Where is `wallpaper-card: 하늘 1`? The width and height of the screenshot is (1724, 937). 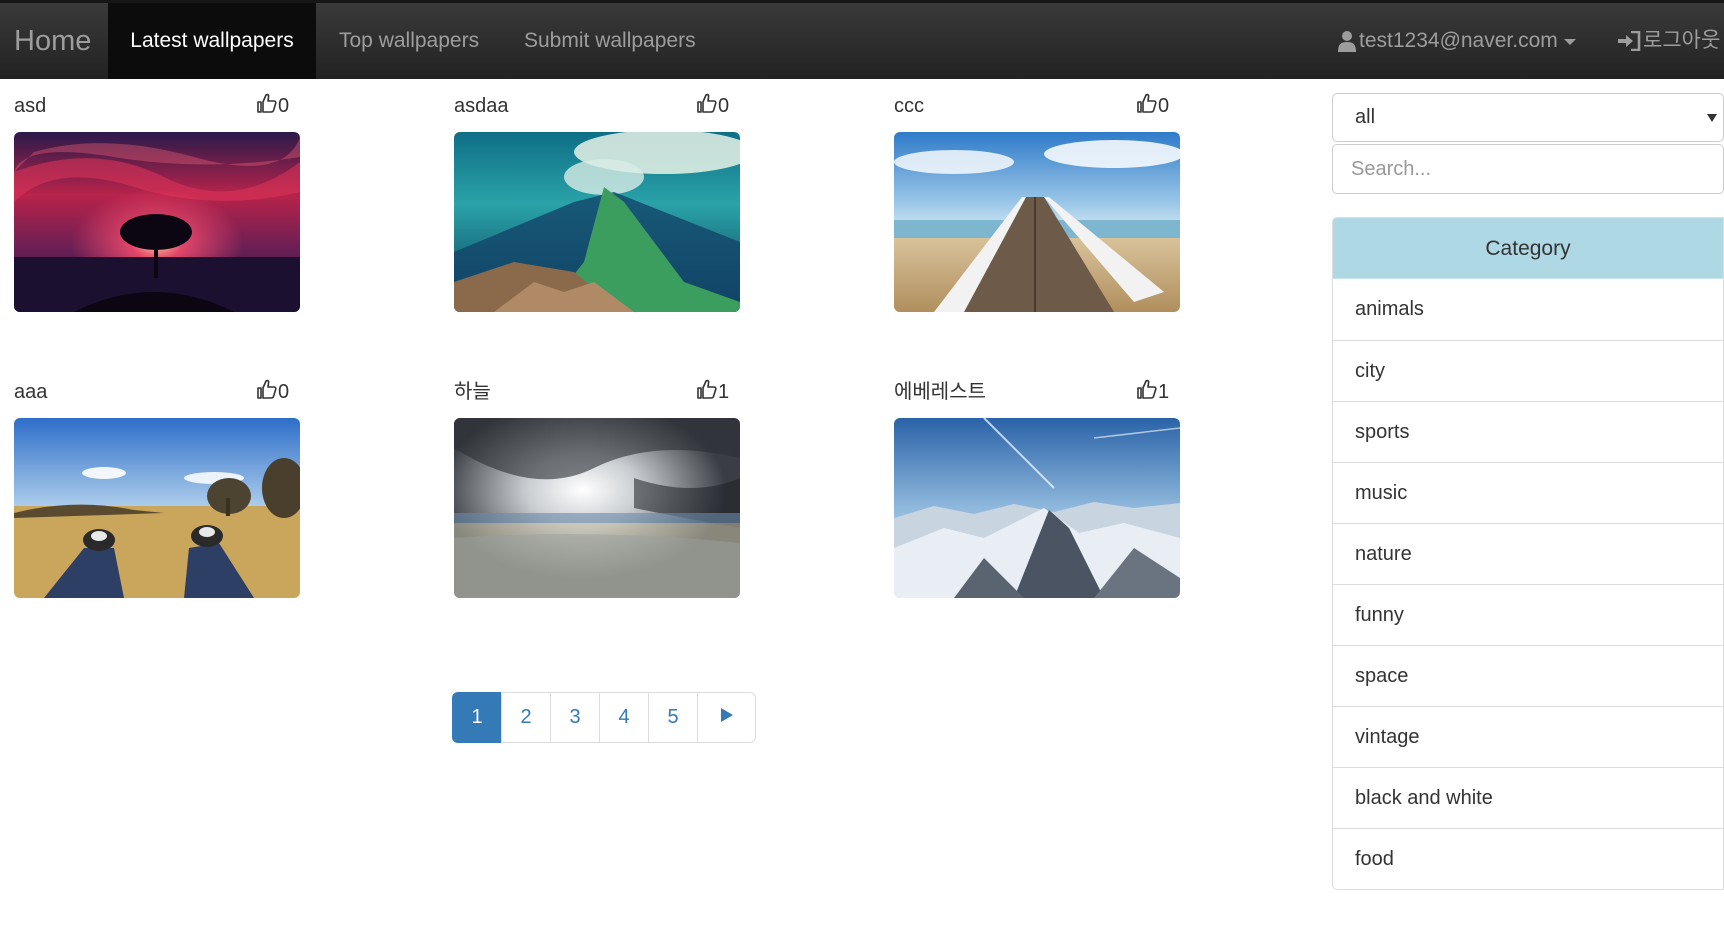 wallpaper-card: 하늘 1 is located at coordinates (604, 499).